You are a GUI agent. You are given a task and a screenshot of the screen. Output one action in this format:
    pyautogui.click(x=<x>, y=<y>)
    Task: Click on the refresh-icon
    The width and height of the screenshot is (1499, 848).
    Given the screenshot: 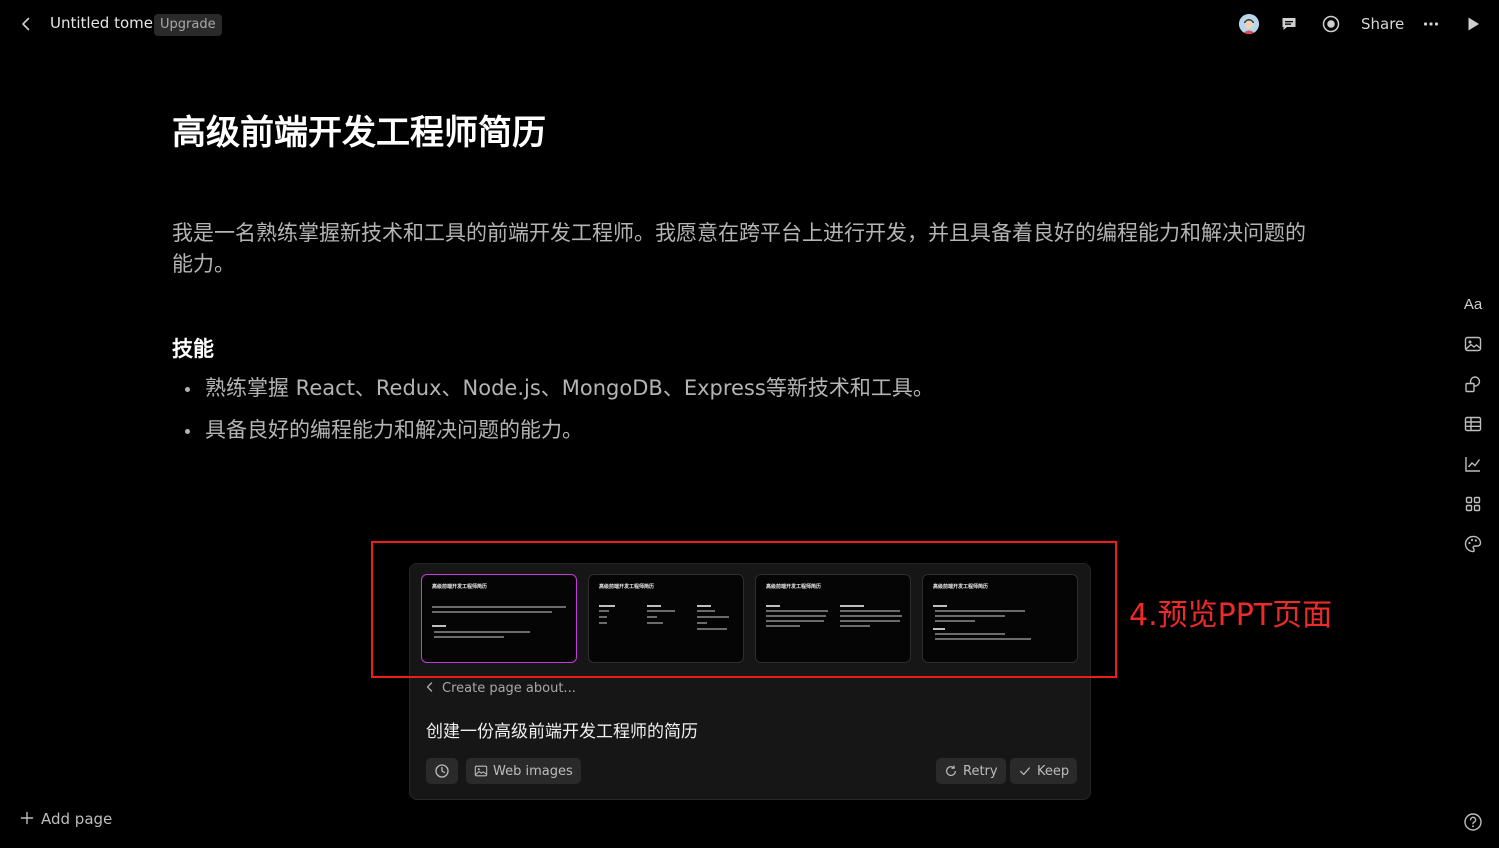 What is the action you would take?
    pyautogui.click(x=951, y=770)
    